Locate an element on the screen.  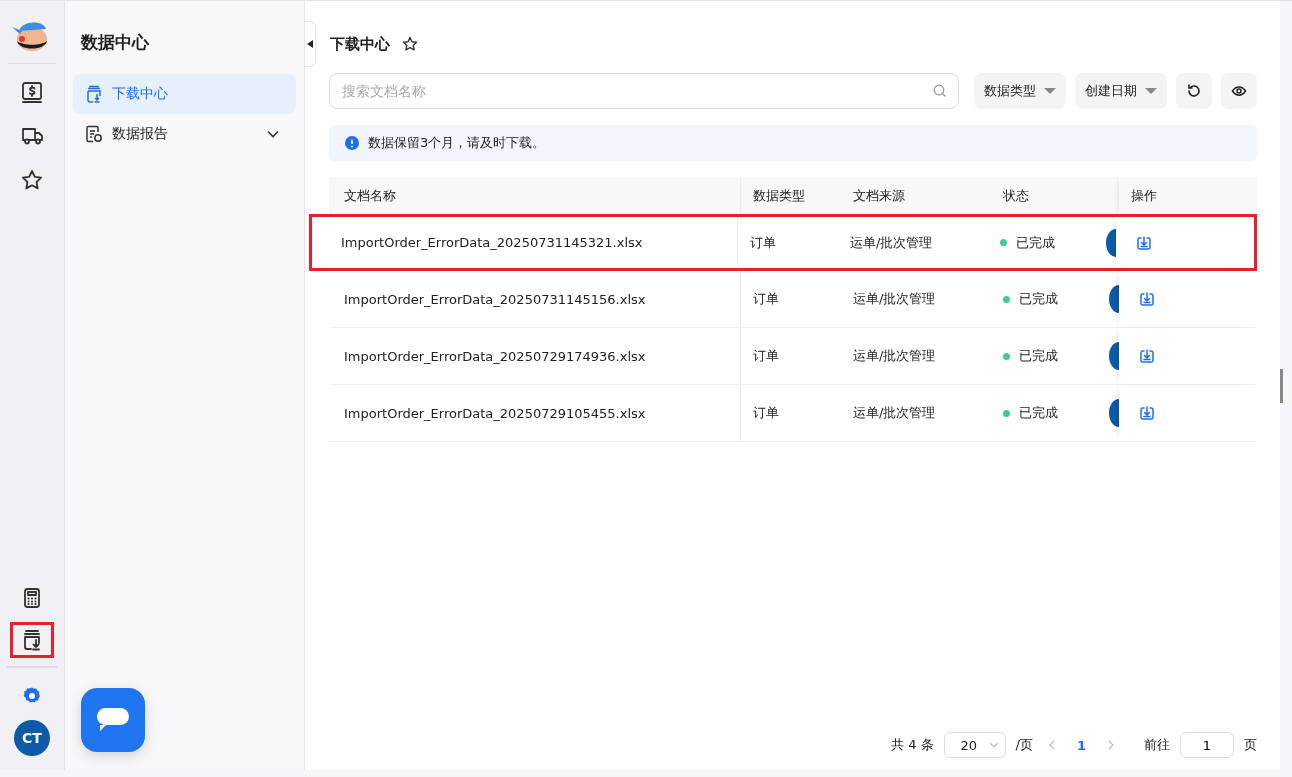
visibility-button is located at coordinates (1239, 91).